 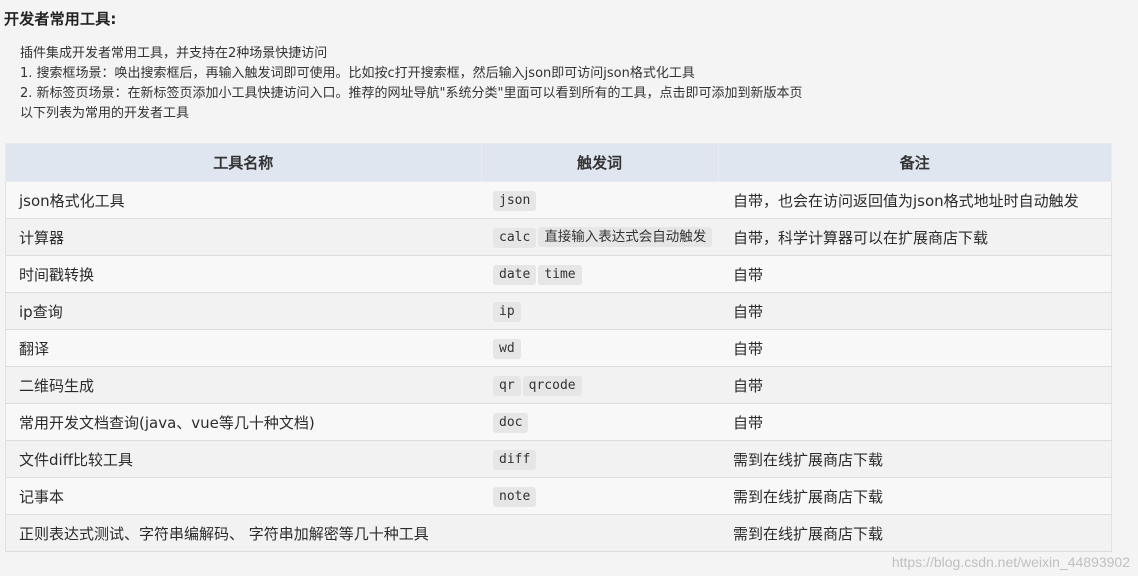 What do you see at coordinates (243, 274) in the screenshot?
I see `cell-tool-name: 时间戳转换` at bounding box center [243, 274].